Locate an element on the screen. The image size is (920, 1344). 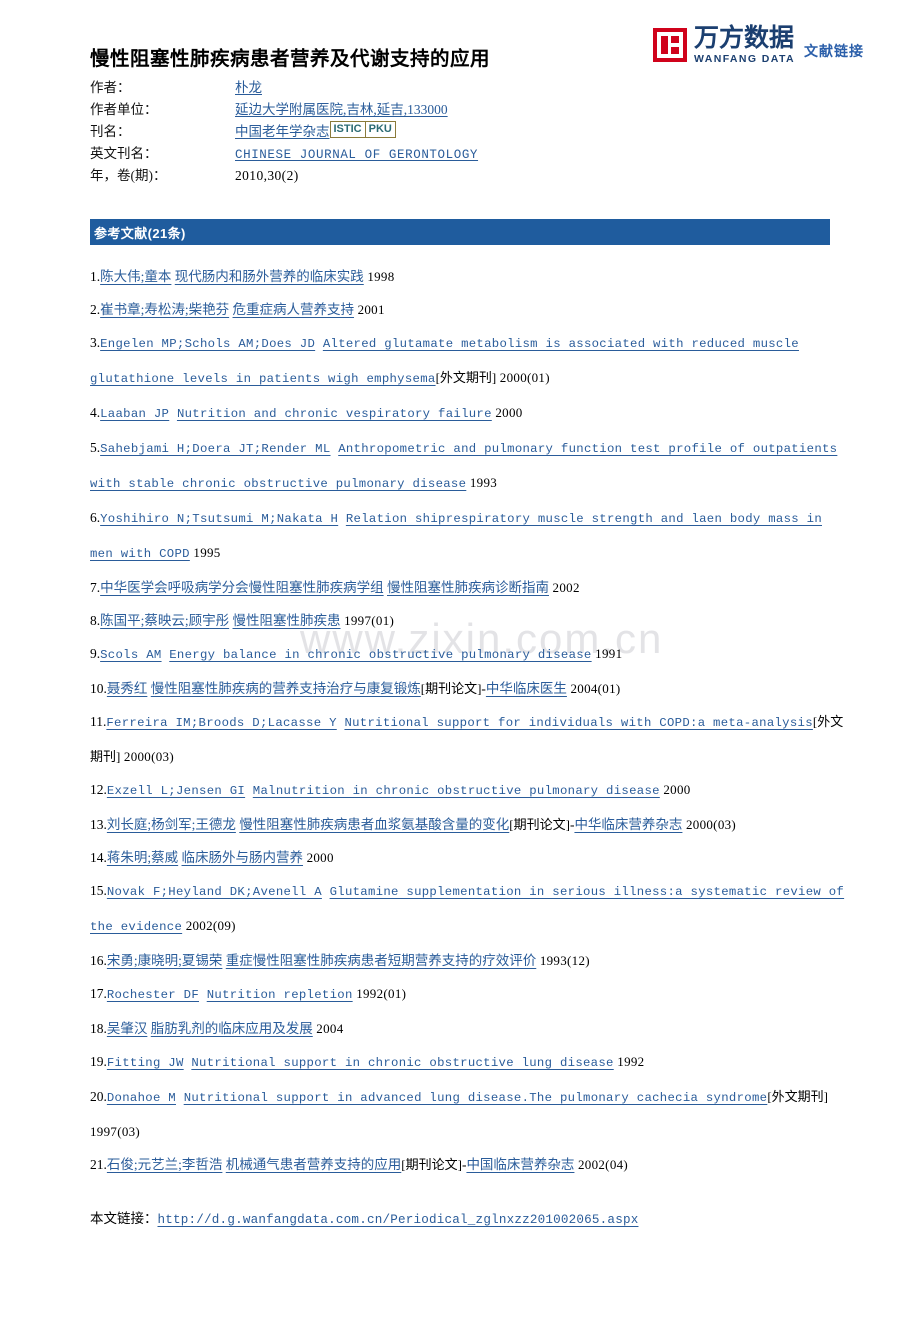
reference-link: 慢性阻塞性肺疾病诊断指南 is located at coordinates (468, 587).